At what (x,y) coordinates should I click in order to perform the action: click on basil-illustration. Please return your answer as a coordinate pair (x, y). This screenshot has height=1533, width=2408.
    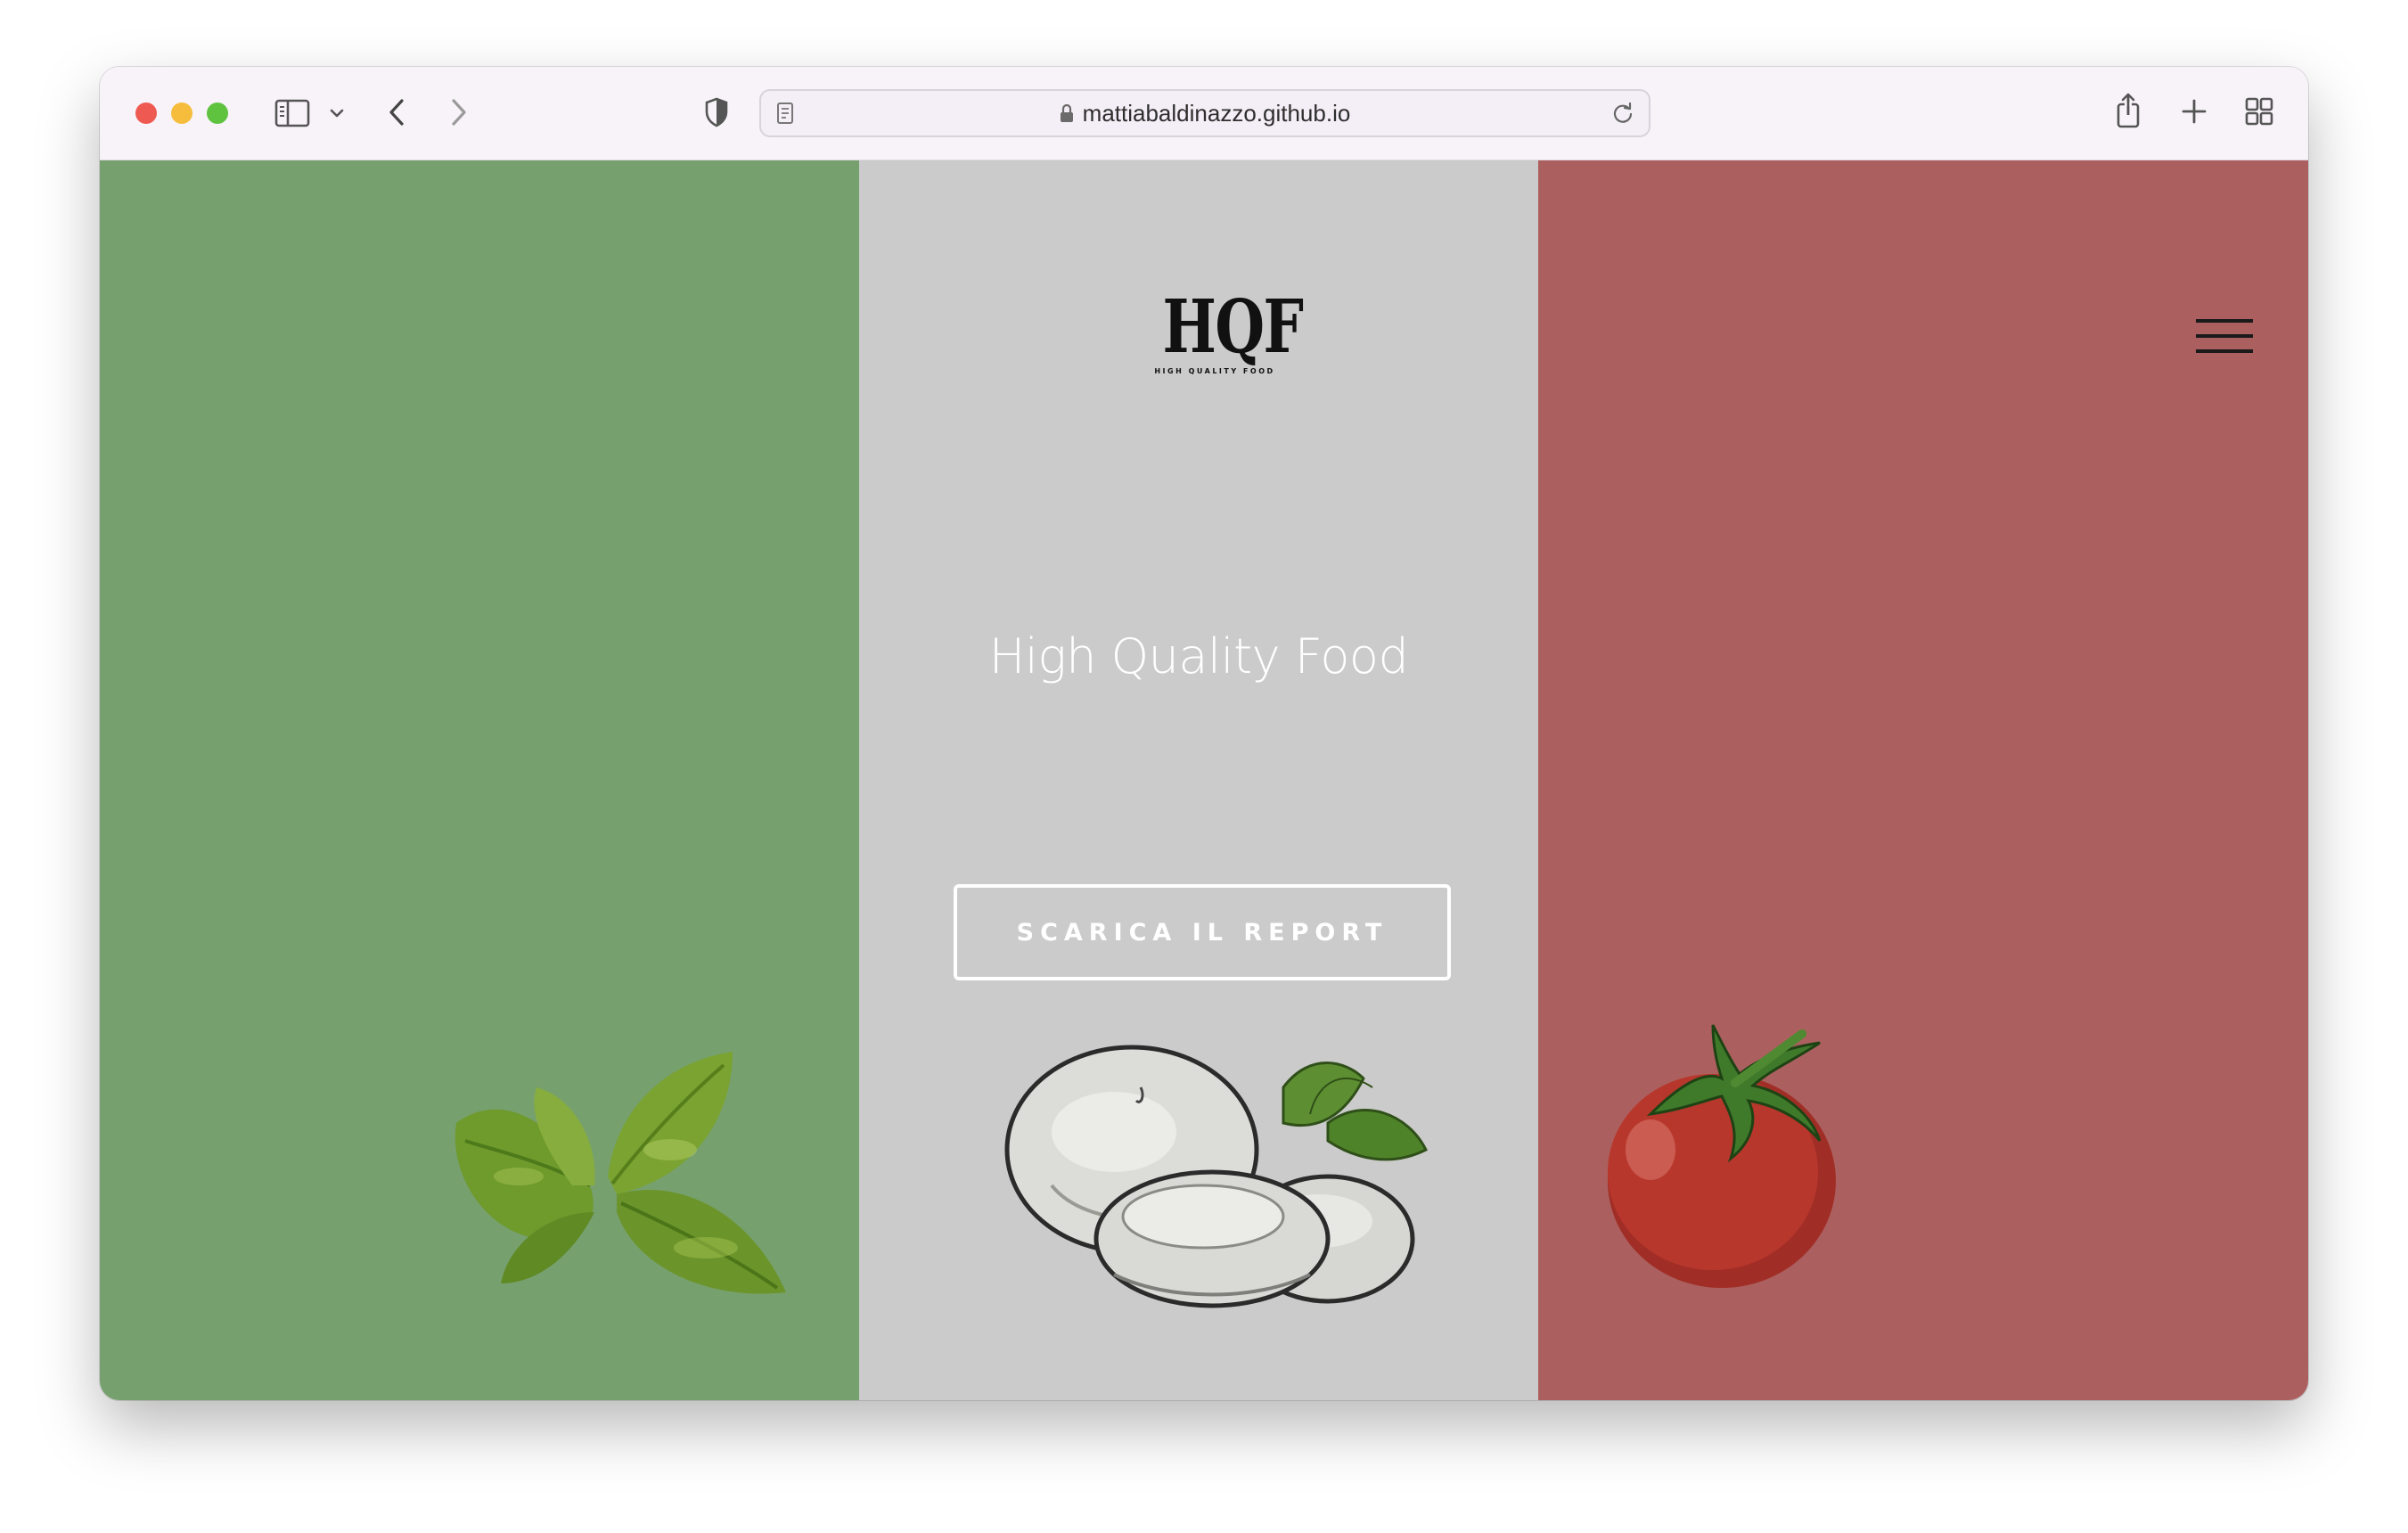
    Looking at the image, I should click on (625, 1172).